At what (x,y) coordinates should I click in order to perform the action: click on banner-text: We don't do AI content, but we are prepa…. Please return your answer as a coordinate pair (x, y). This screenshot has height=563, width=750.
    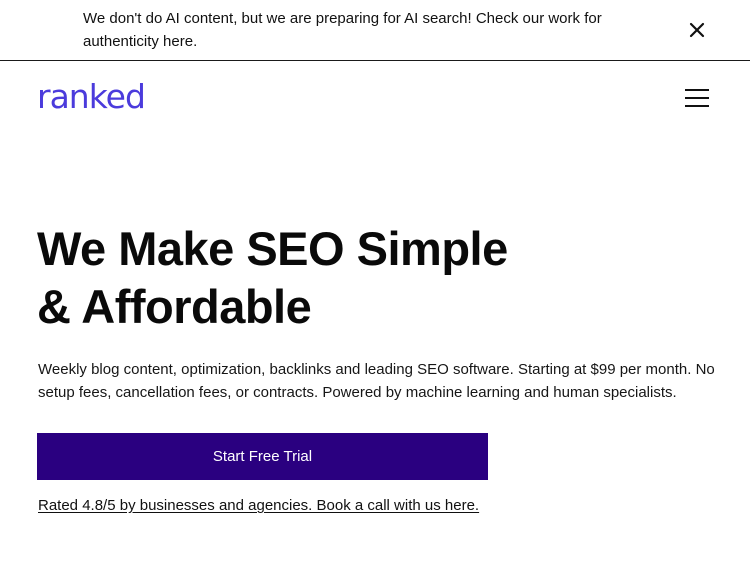
    Looking at the image, I should click on (363, 30).